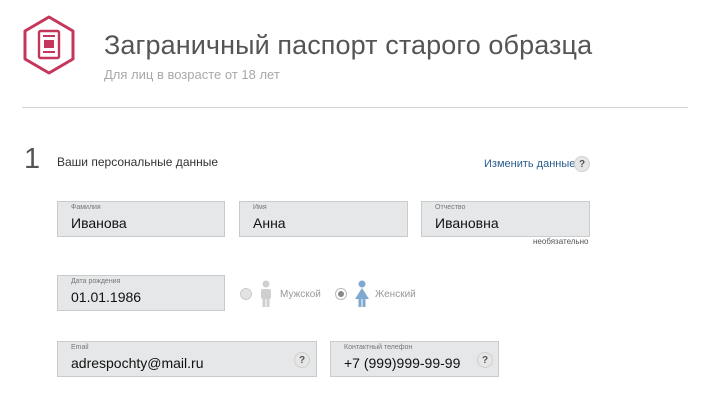  I want to click on birthdate-field: Дата рождения 01.01.1986, so click(141, 293).